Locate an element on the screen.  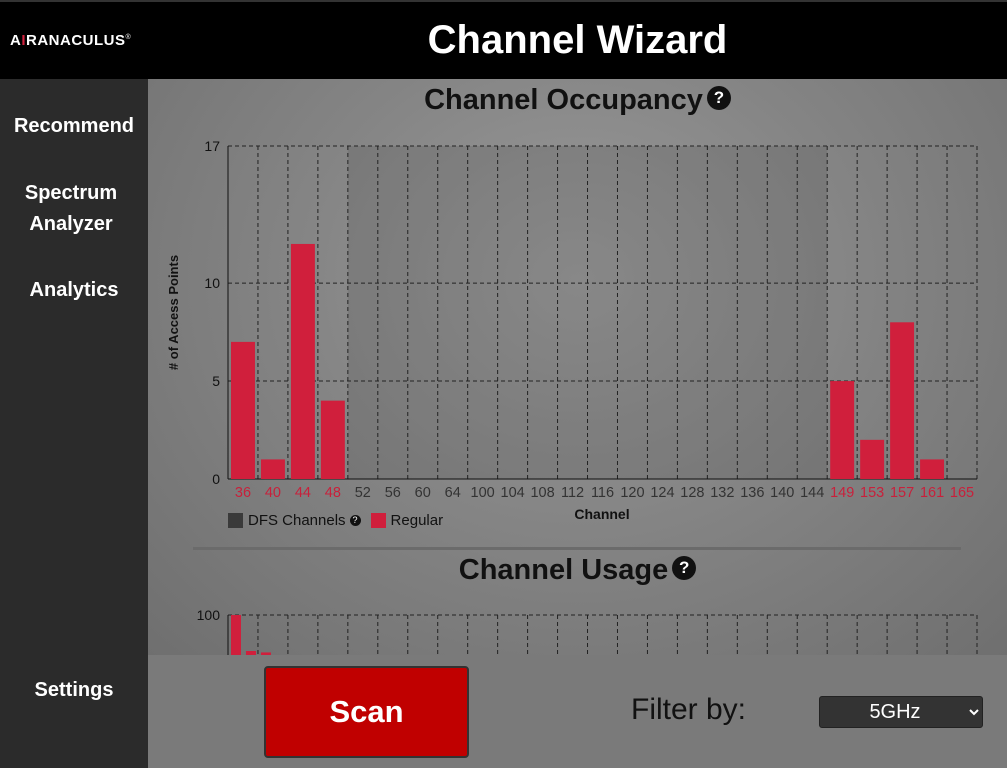
logo-prefix: A is located at coordinates (16, 40).